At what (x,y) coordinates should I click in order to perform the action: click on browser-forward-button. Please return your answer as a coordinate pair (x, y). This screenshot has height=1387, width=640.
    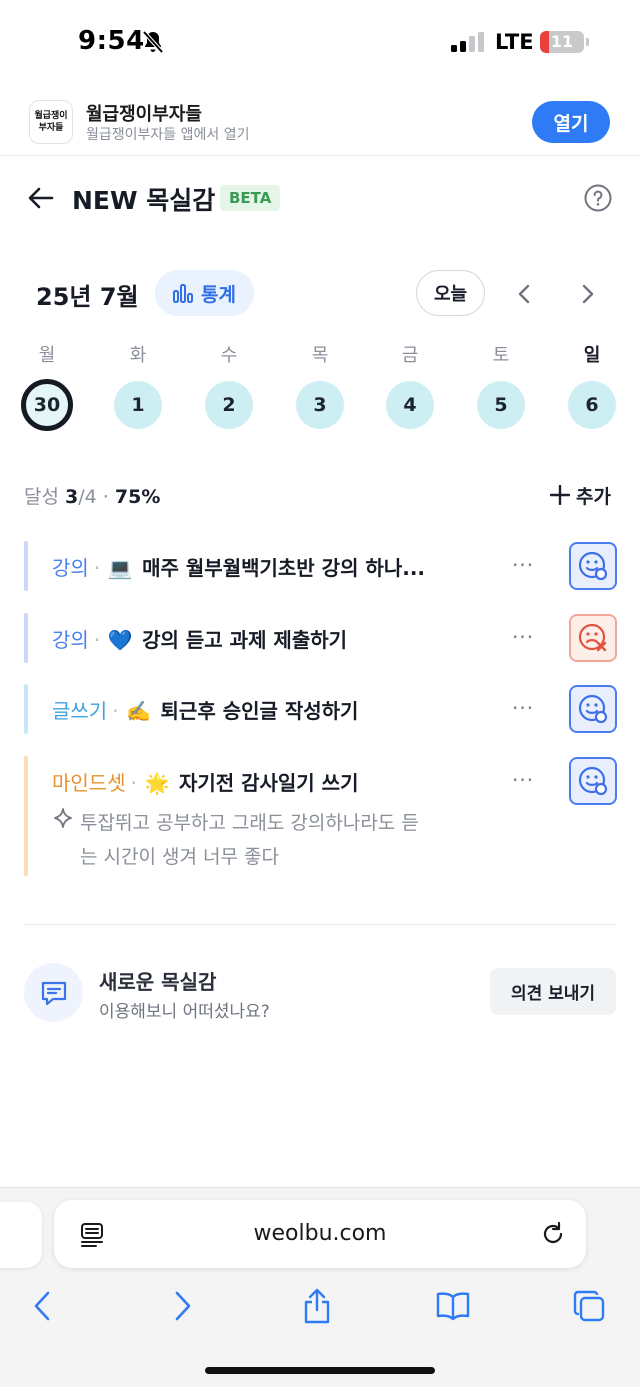
    Looking at the image, I should click on (182, 1306).